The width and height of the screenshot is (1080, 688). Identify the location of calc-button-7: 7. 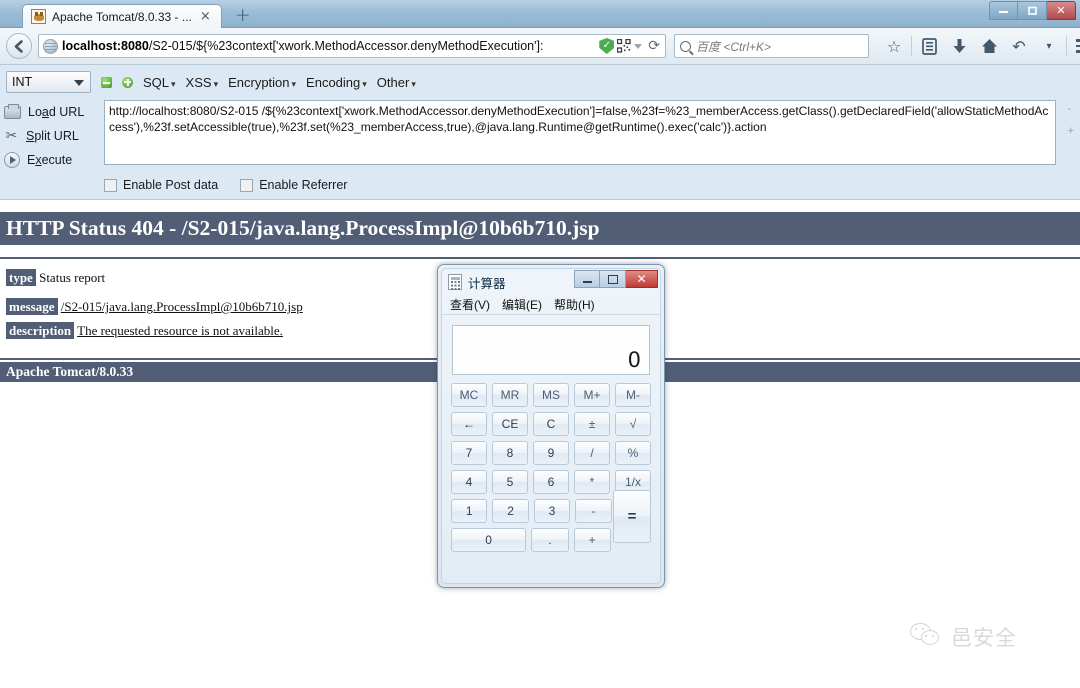
(469, 453).